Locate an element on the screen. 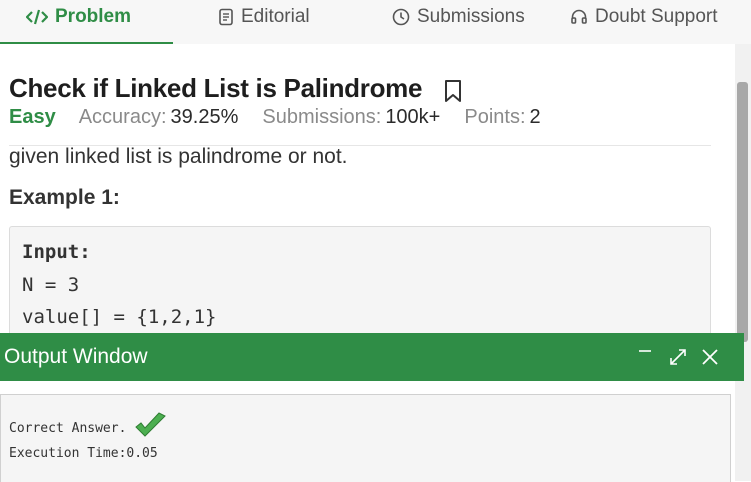  tab-editorial: Editorial is located at coordinates (264, 16).